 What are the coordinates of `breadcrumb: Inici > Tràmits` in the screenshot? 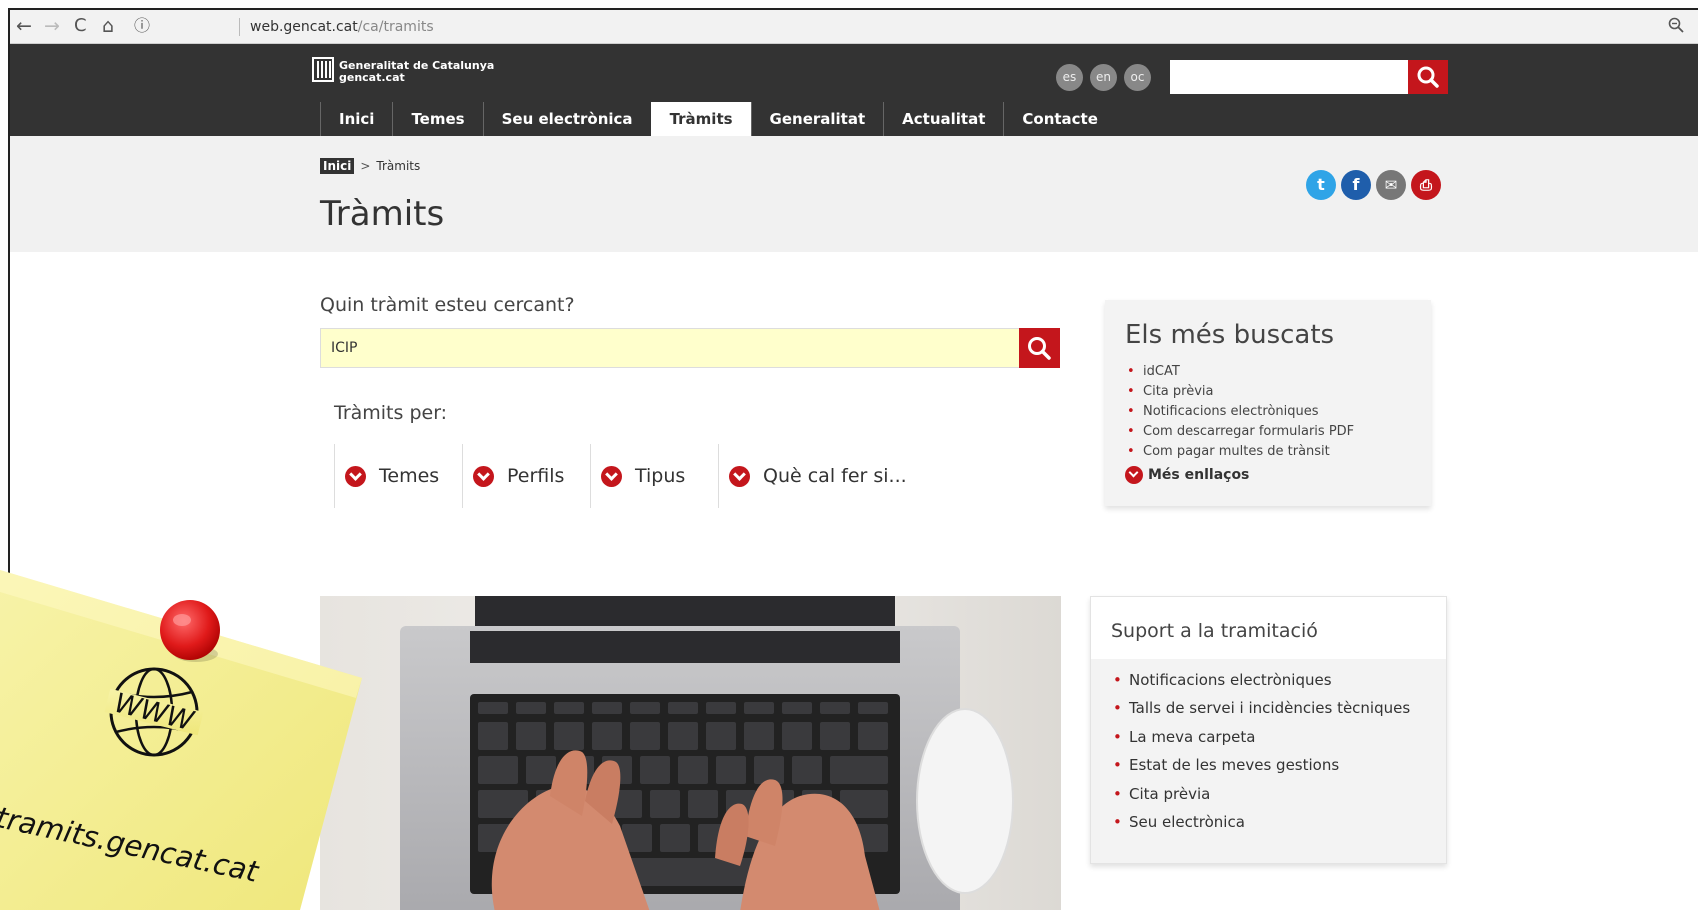 It's located at (370, 166).